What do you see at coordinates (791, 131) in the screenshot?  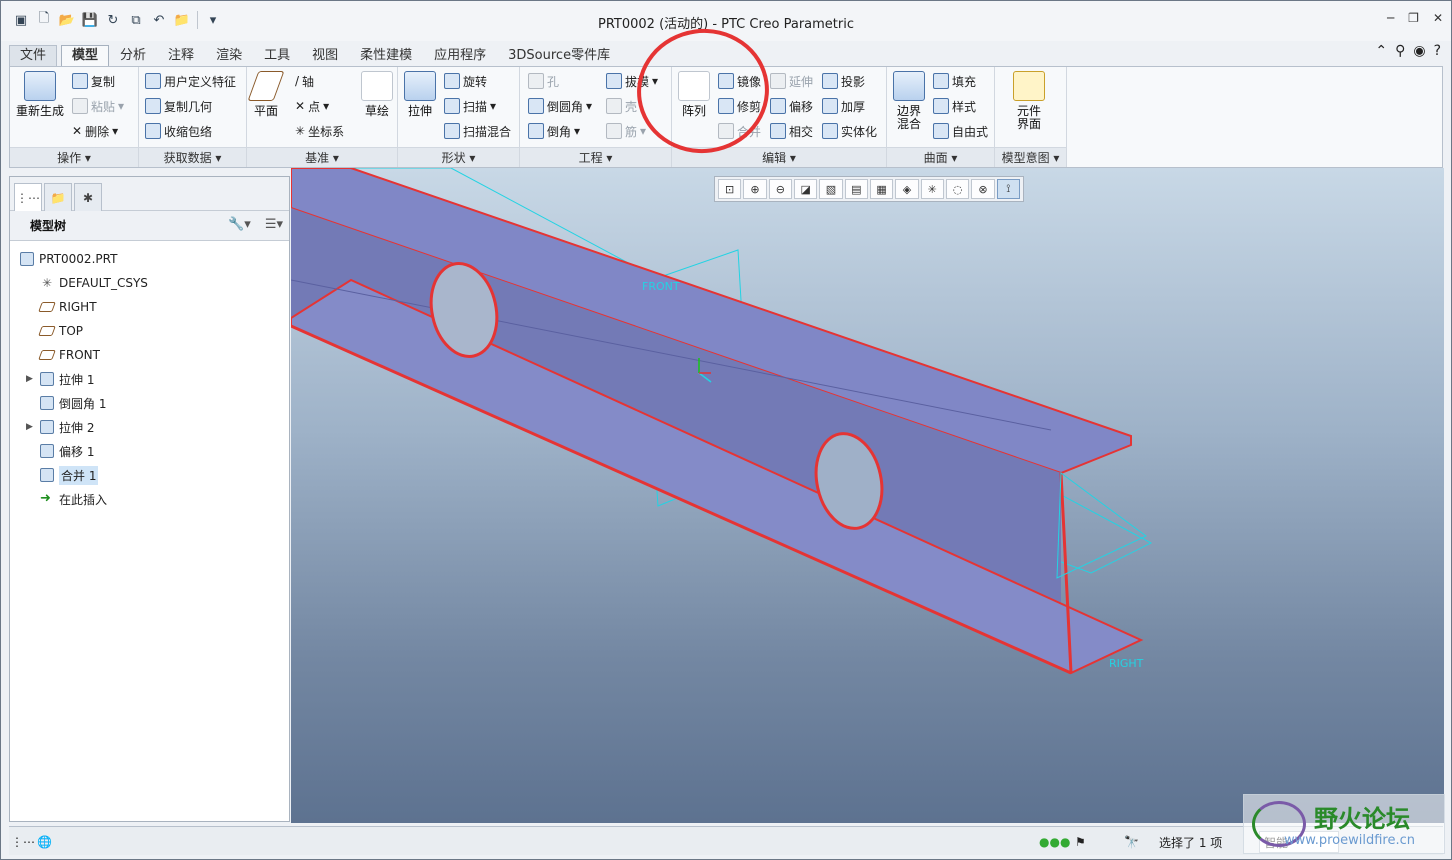 I see `intersect-button: 相交` at bounding box center [791, 131].